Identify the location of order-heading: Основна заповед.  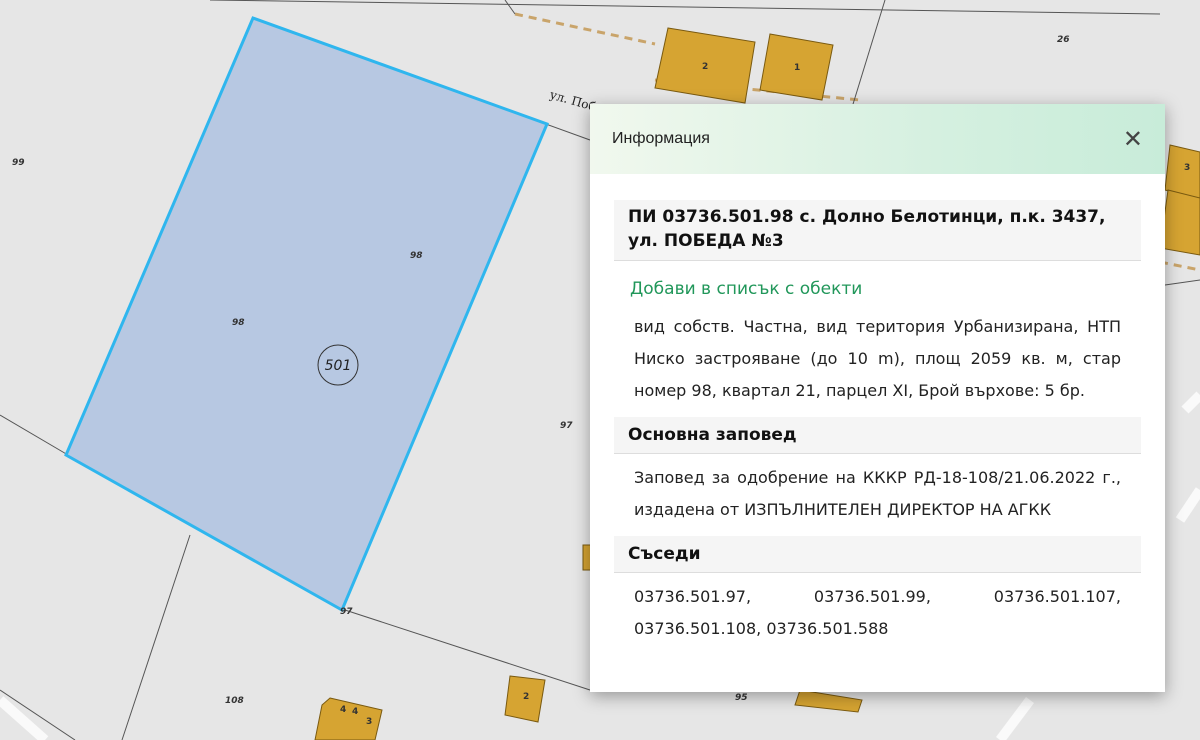
(877, 435).